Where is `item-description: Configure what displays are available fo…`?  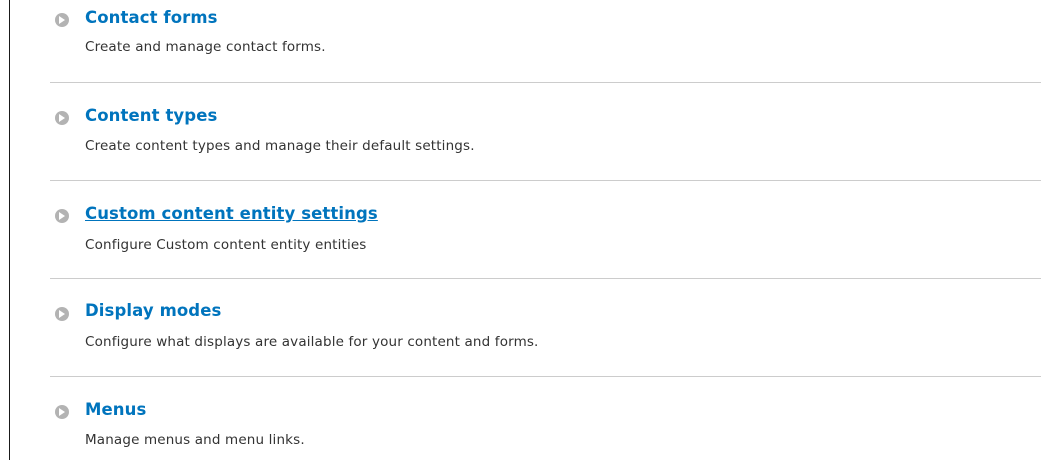
item-description: Configure what displays are available fo… is located at coordinates (312, 342).